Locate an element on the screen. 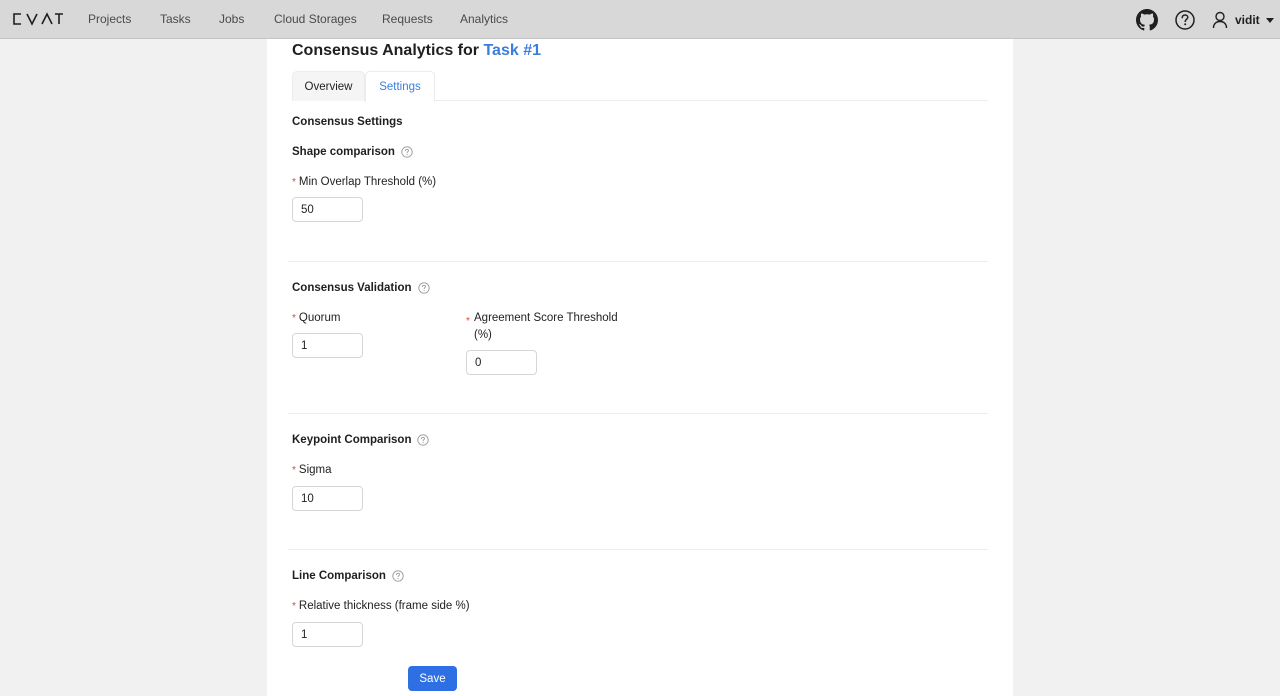 The width and height of the screenshot is (1280, 696). keypoint-comparison-heading: Keypoint Comparison is located at coordinates (361, 440).